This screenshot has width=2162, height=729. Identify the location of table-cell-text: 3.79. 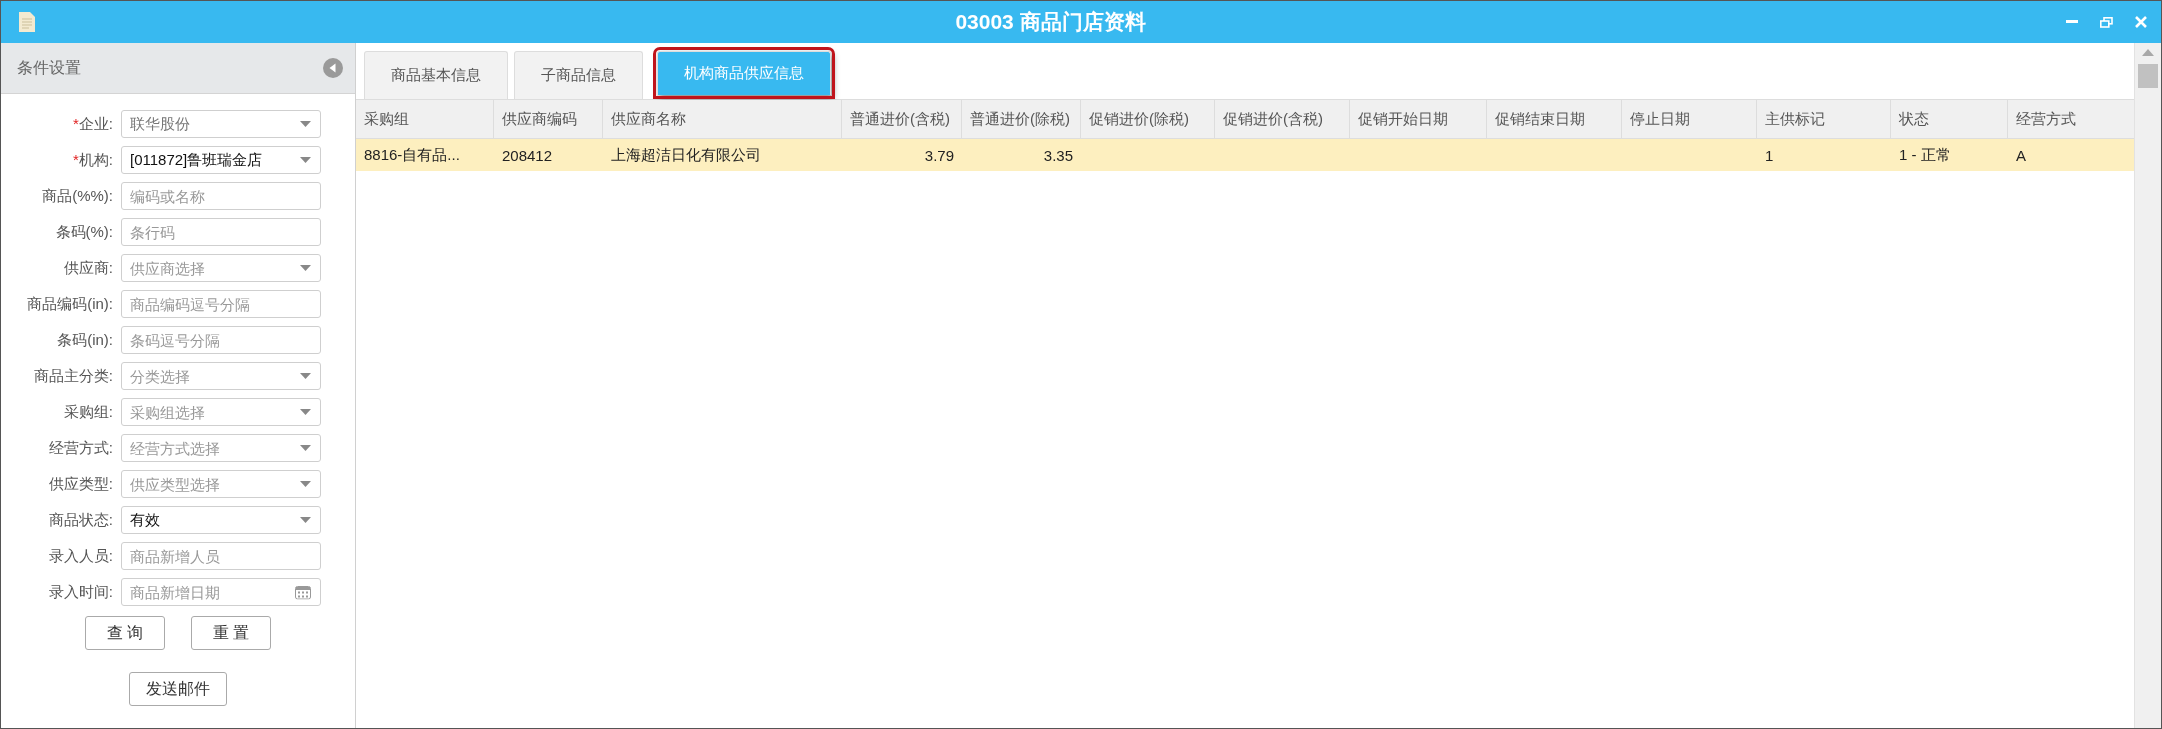
(939, 155).